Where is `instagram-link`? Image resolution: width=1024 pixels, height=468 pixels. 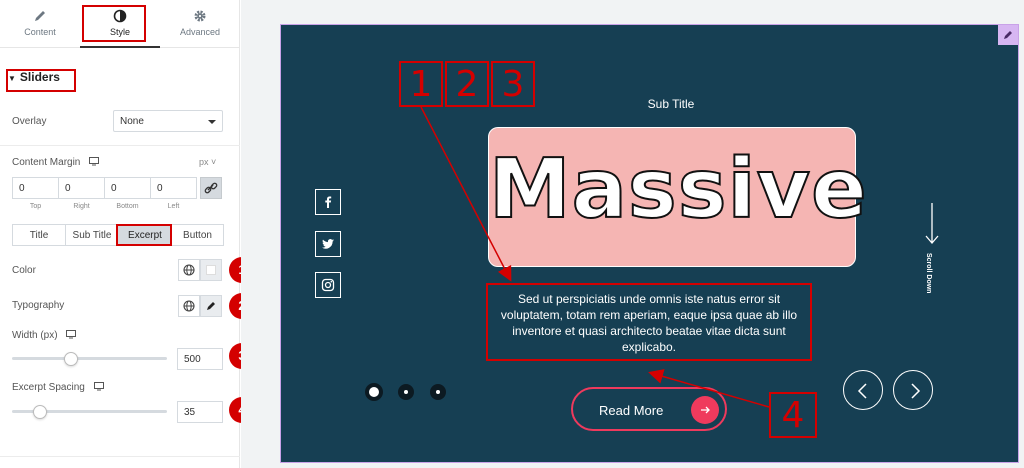 instagram-link is located at coordinates (328, 285).